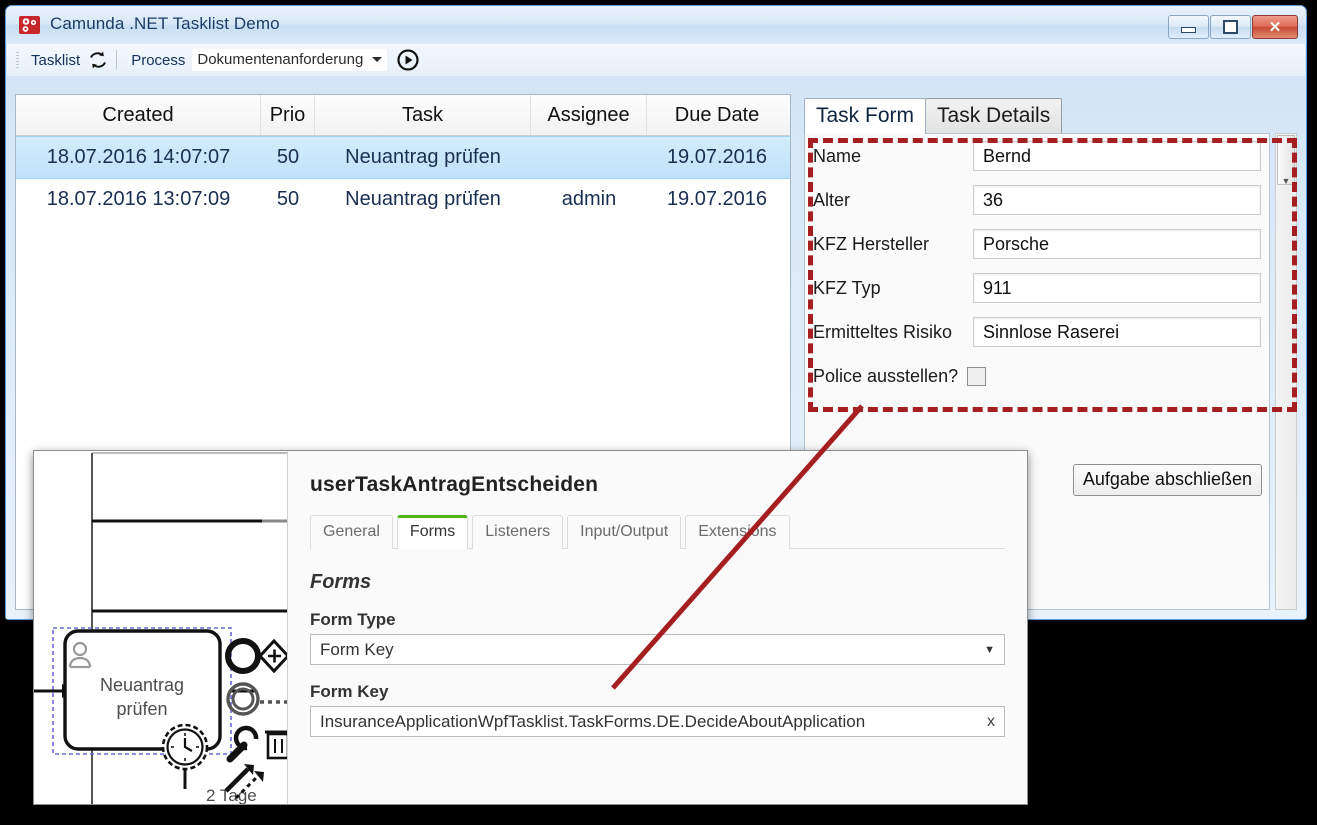  I want to click on label-name: Name, so click(837, 155).